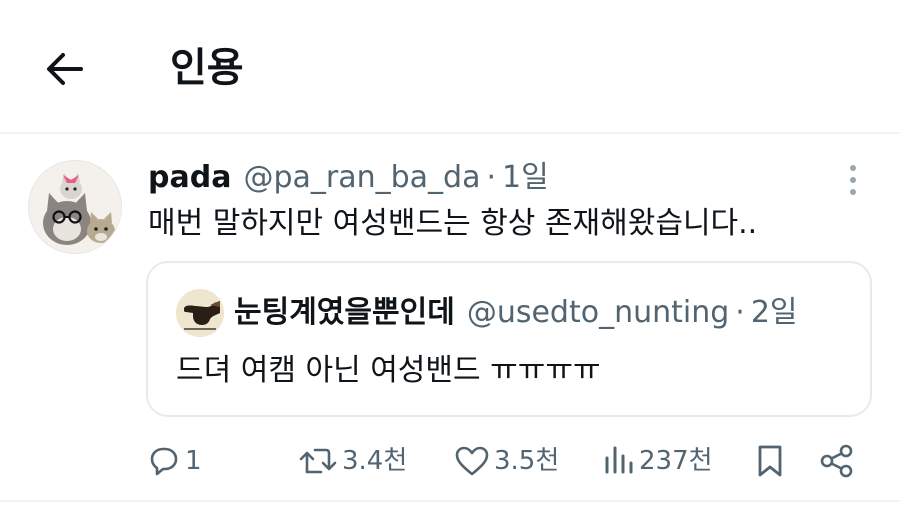  What do you see at coordinates (344, 312) in the screenshot?
I see `quoted-author-display-name: 눈팅계였을뿐인데` at bounding box center [344, 312].